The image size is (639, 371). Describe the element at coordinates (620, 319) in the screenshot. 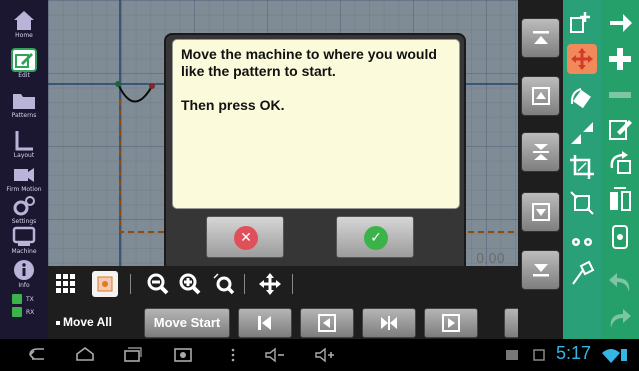

I see `redo-icon` at that location.